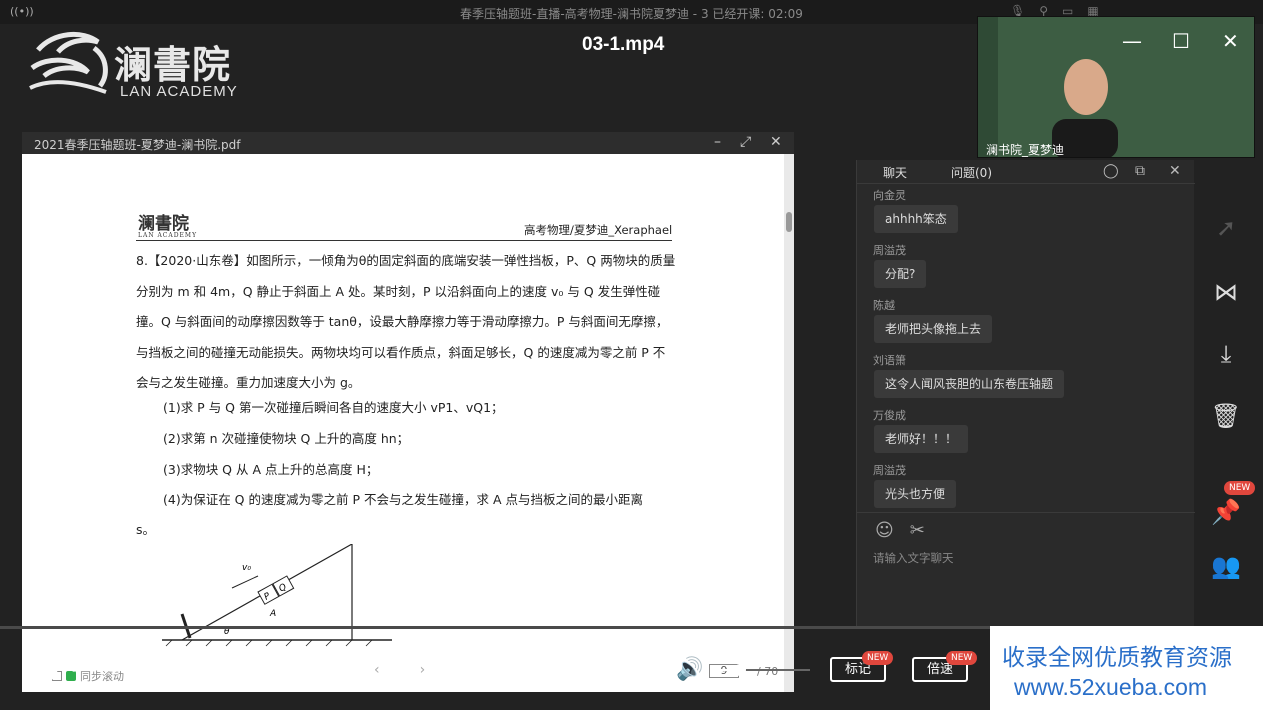 Image resolution: width=1263 pixels, height=710 pixels. What do you see at coordinates (789, 222) in the screenshot?
I see `pdf-scroll-thumb` at bounding box center [789, 222].